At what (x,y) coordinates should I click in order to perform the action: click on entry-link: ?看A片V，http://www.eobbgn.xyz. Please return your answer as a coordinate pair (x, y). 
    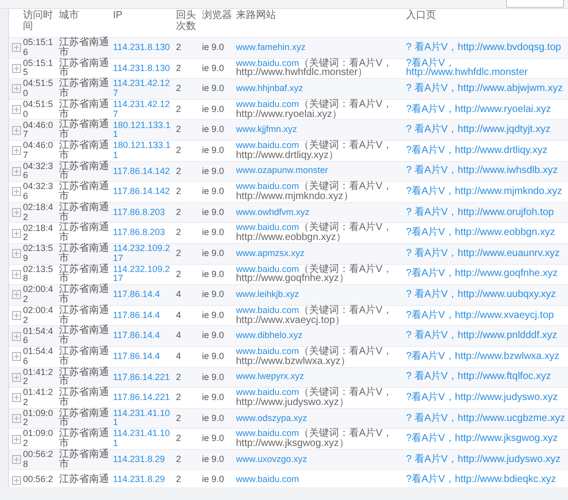
    Looking at the image, I should click on (487, 233).